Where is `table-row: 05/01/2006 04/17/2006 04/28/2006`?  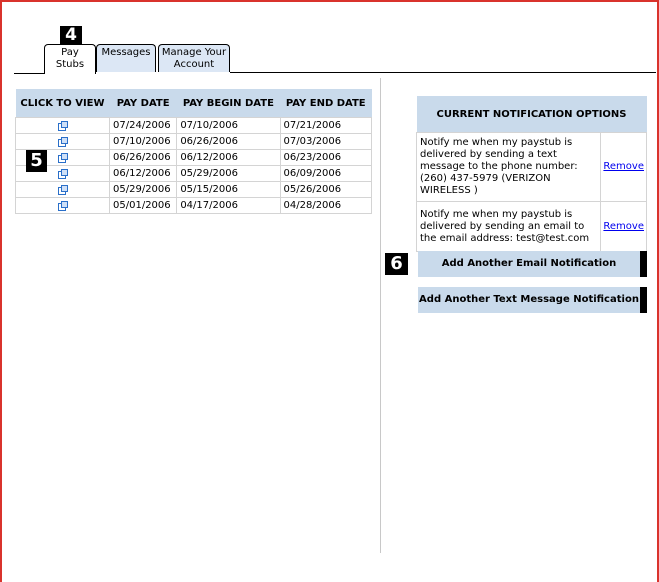
table-row: 05/01/2006 04/17/2006 04/28/2006 is located at coordinates (193, 205).